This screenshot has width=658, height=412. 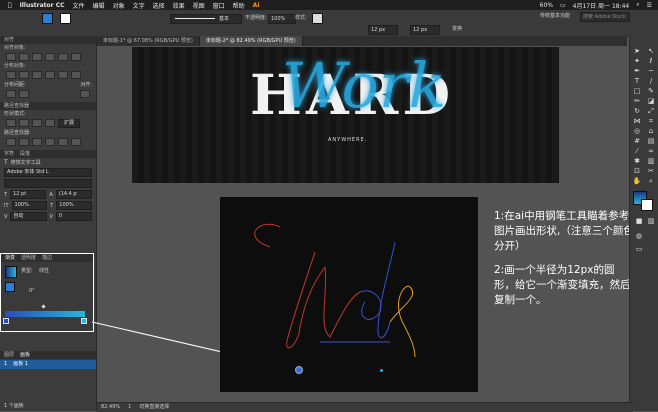 I want to click on magic-wand-icon: ✦, so click(x=637, y=61).